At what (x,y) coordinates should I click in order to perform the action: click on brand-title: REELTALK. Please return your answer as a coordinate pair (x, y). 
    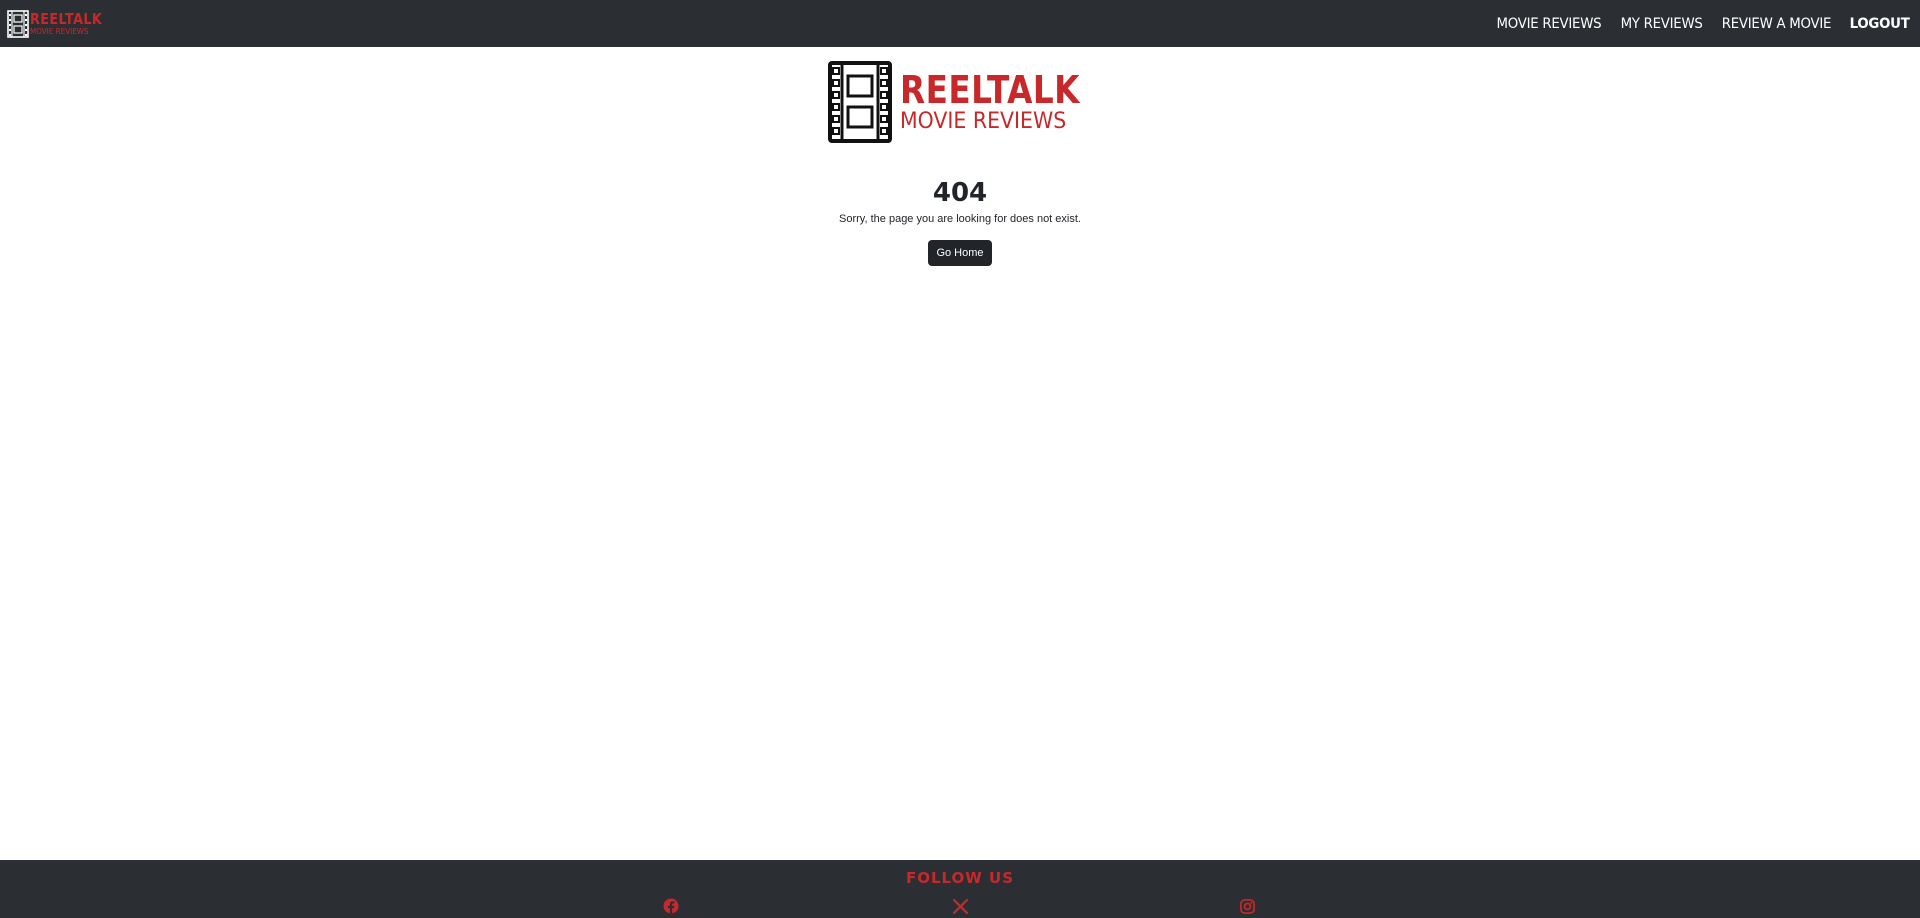
    Looking at the image, I should click on (66, 18).